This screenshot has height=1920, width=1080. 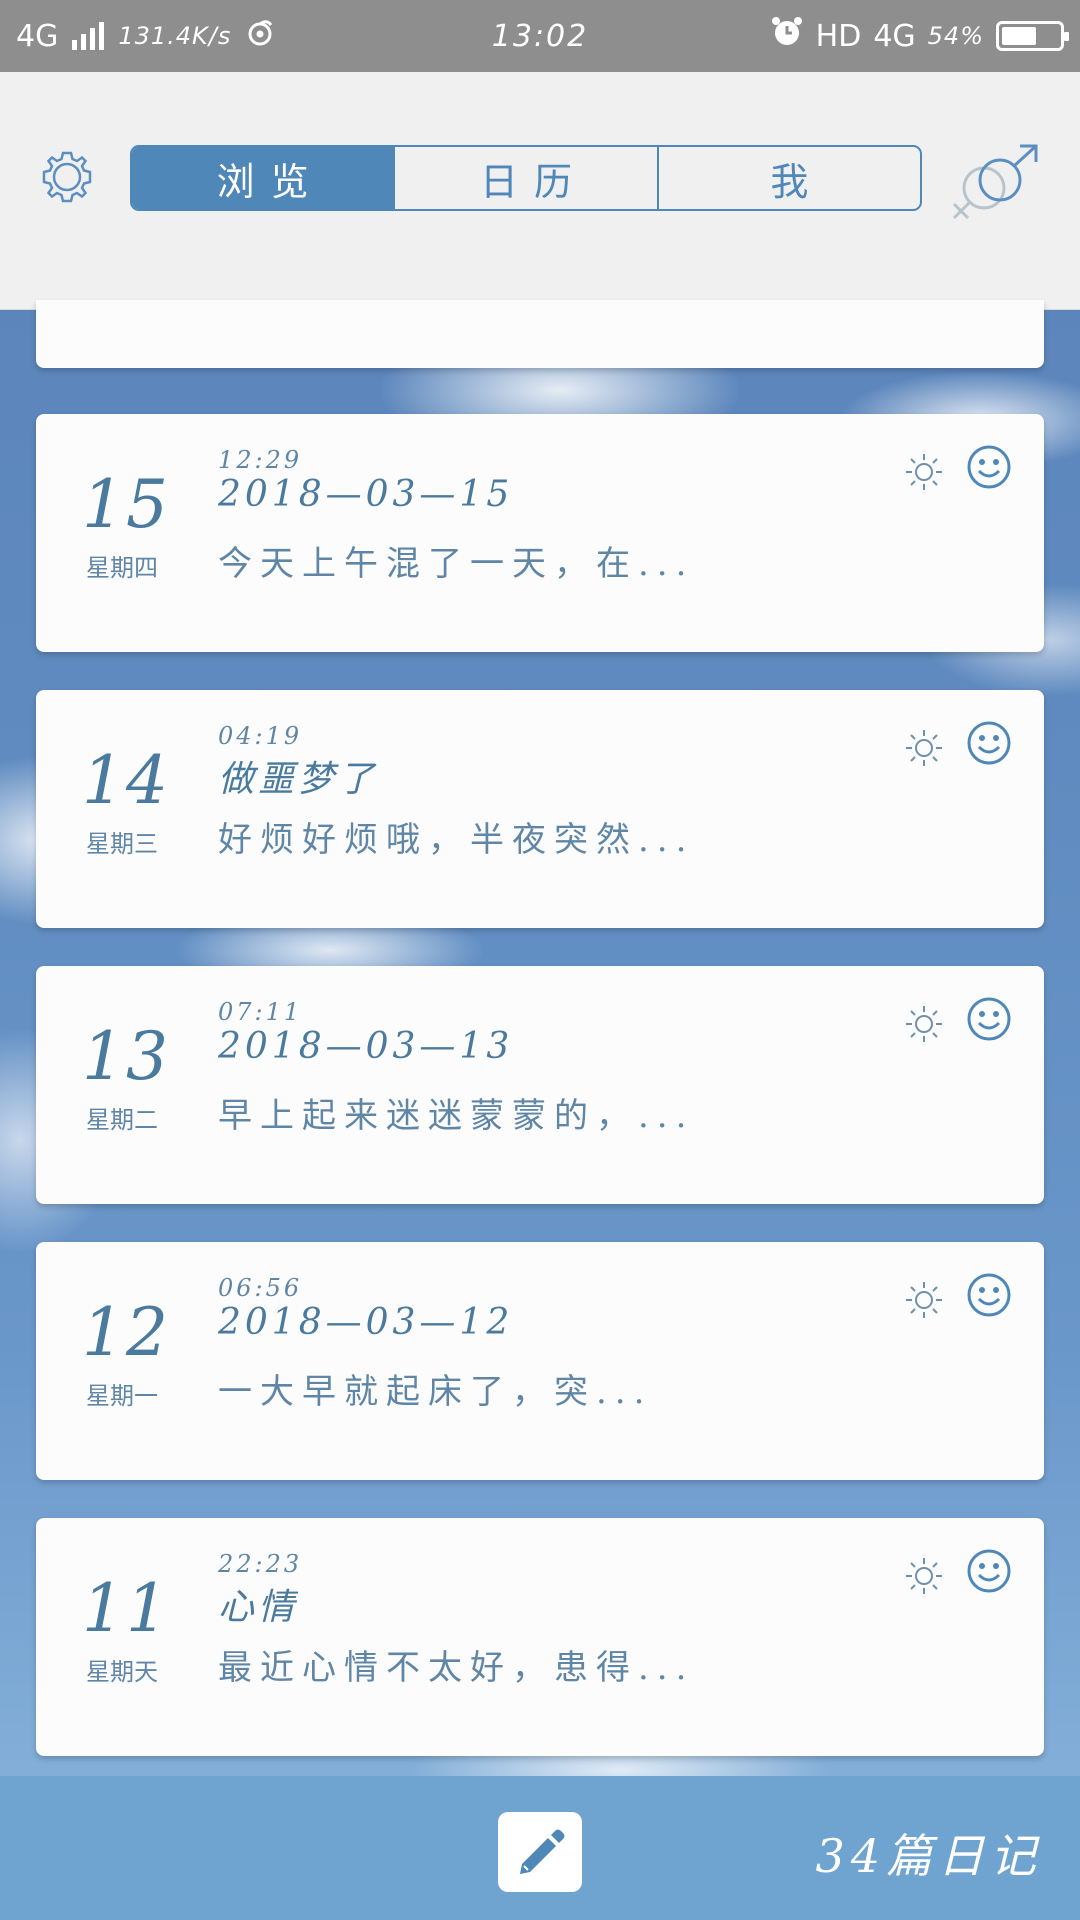 I want to click on entry-time: 22:23, so click(x=260, y=1564).